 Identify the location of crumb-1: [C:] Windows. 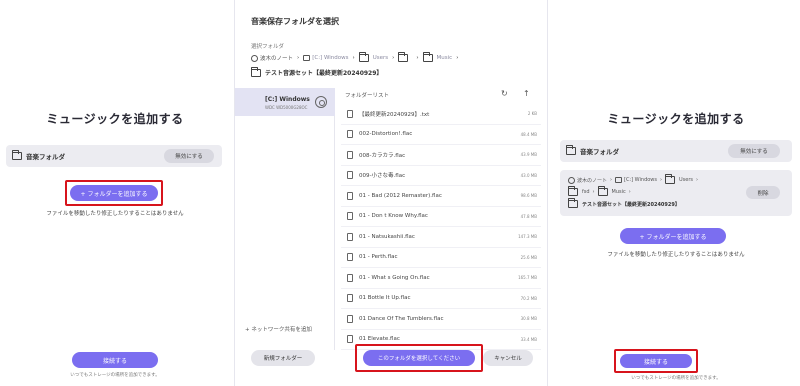
(330, 58).